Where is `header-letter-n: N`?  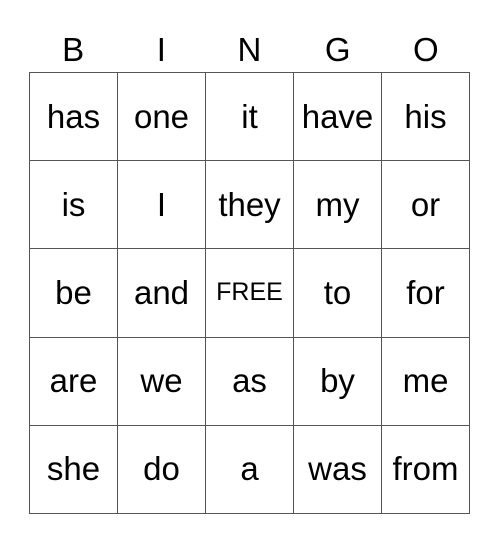
header-letter-n: N is located at coordinates (249, 49).